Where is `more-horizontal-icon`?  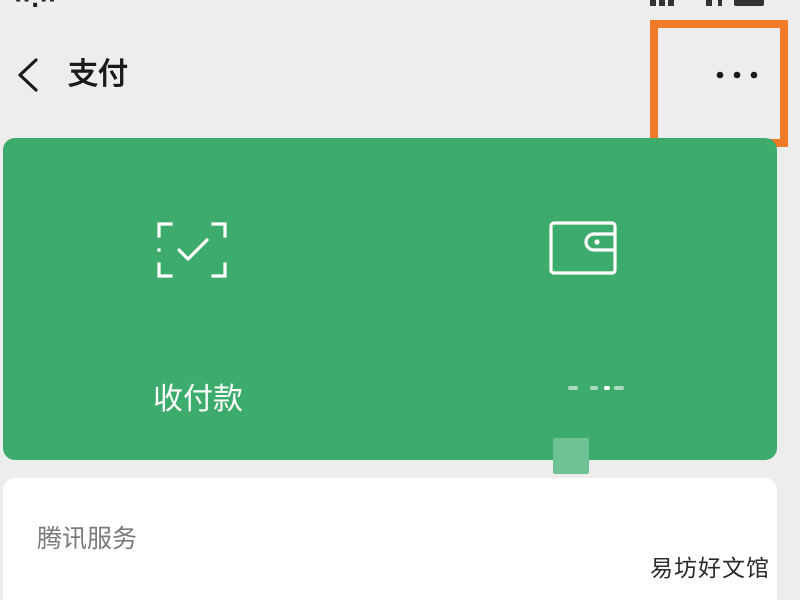 more-horizontal-icon is located at coordinates (737, 75).